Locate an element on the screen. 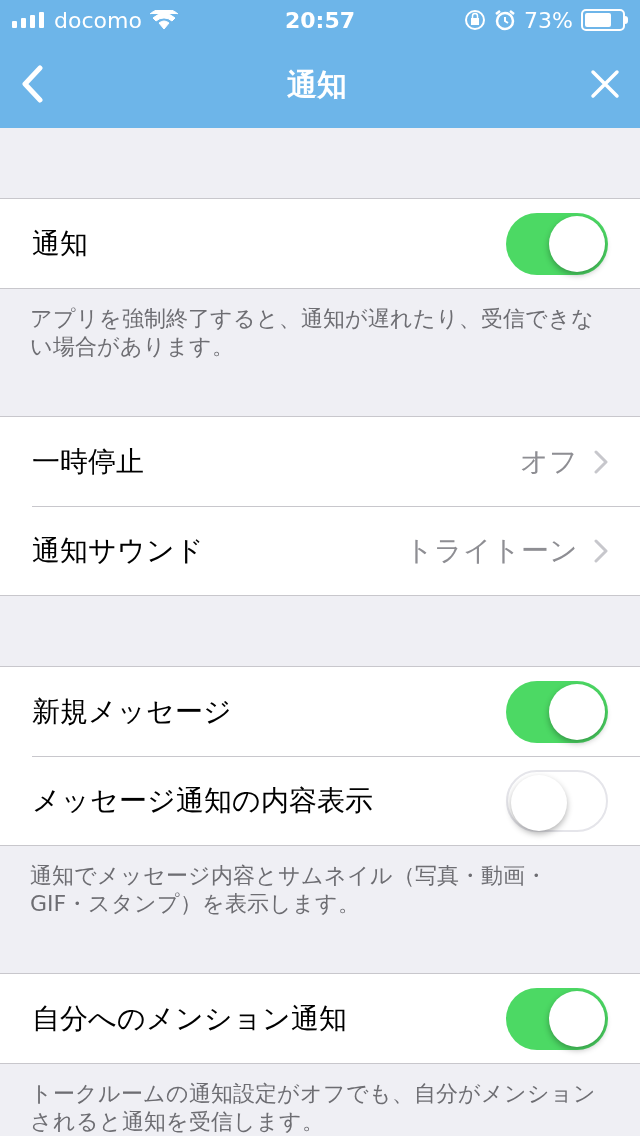  settings-row: メッセージ通知の内容表示 is located at coordinates (336, 800).